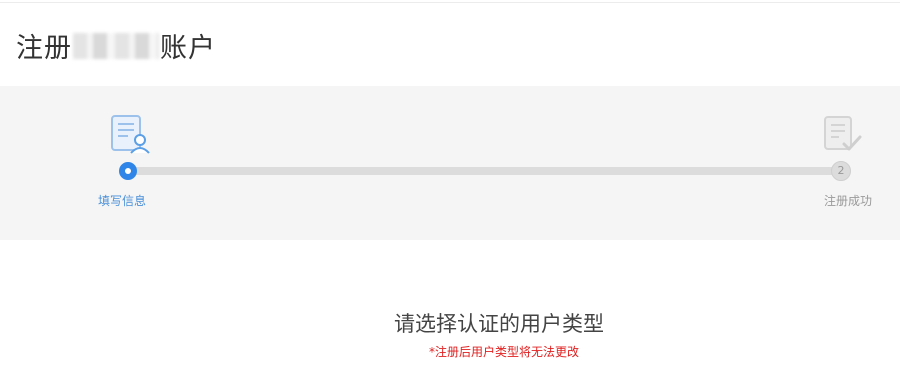  I want to click on document-check-icon, so click(843, 135).